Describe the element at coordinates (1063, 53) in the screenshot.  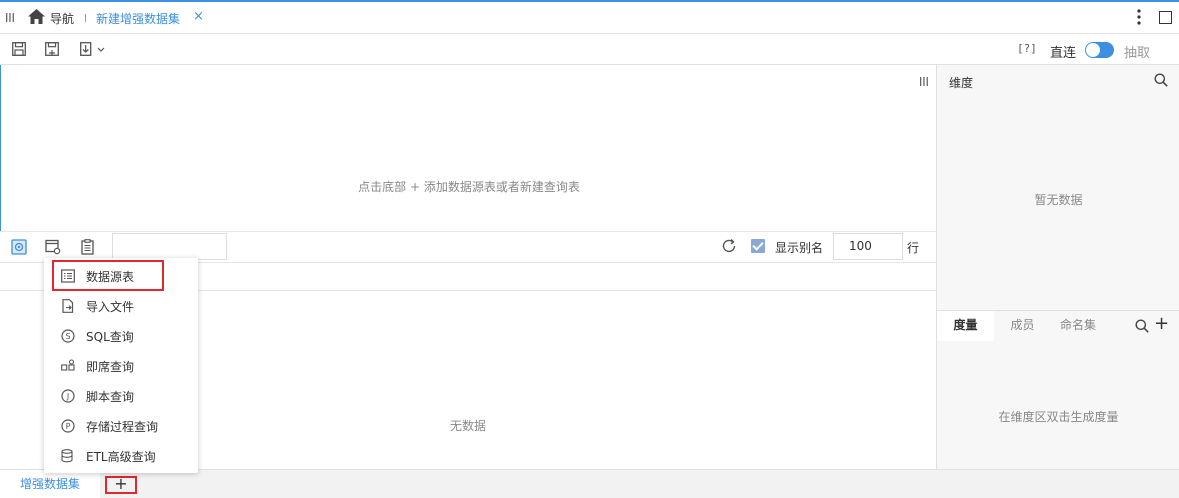
I see `direct-mode-label: 直连` at that location.